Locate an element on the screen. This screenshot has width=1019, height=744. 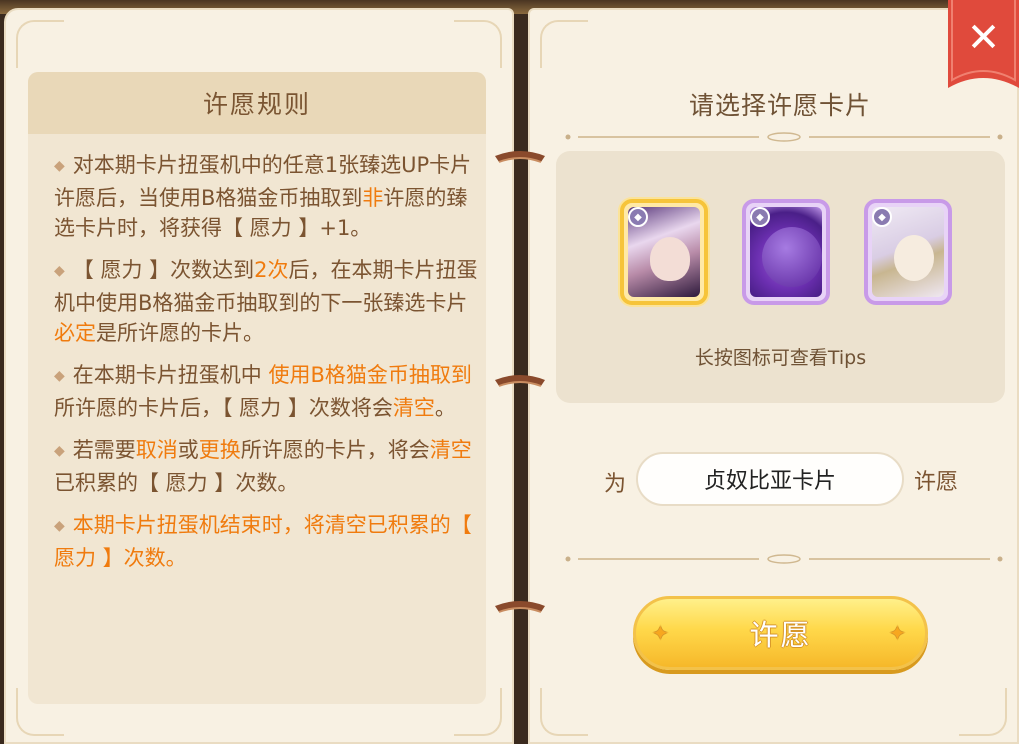
rule-text: 在本期卡片扭蛋机中 is located at coordinates (170, 375).